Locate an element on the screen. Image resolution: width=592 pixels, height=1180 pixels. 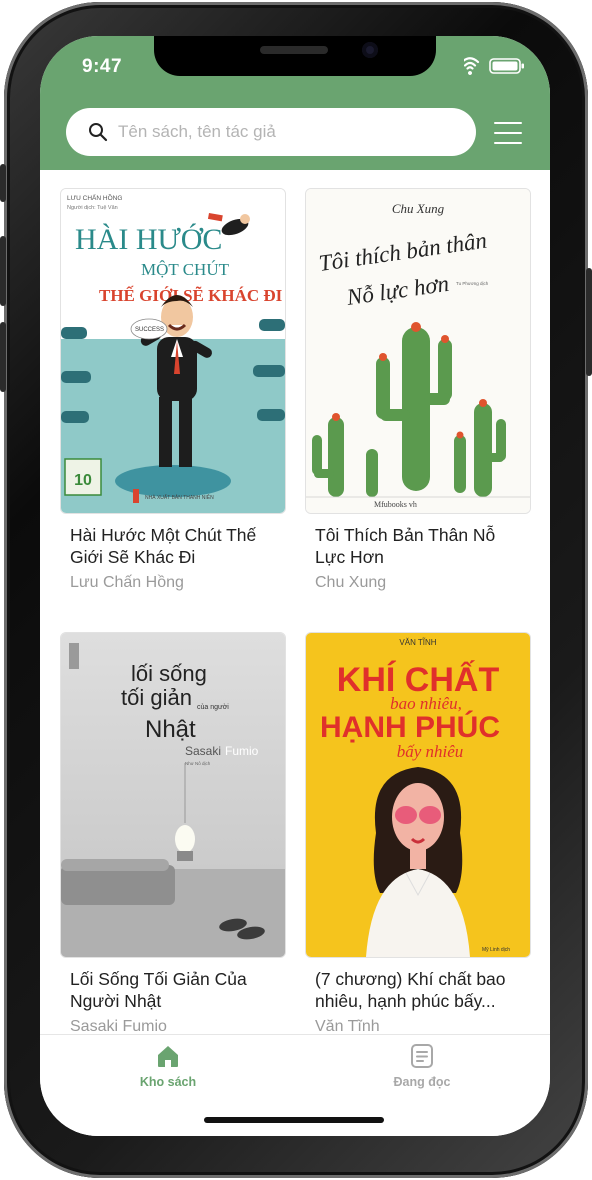
woman-illustration is located at coordinates (418, 862).